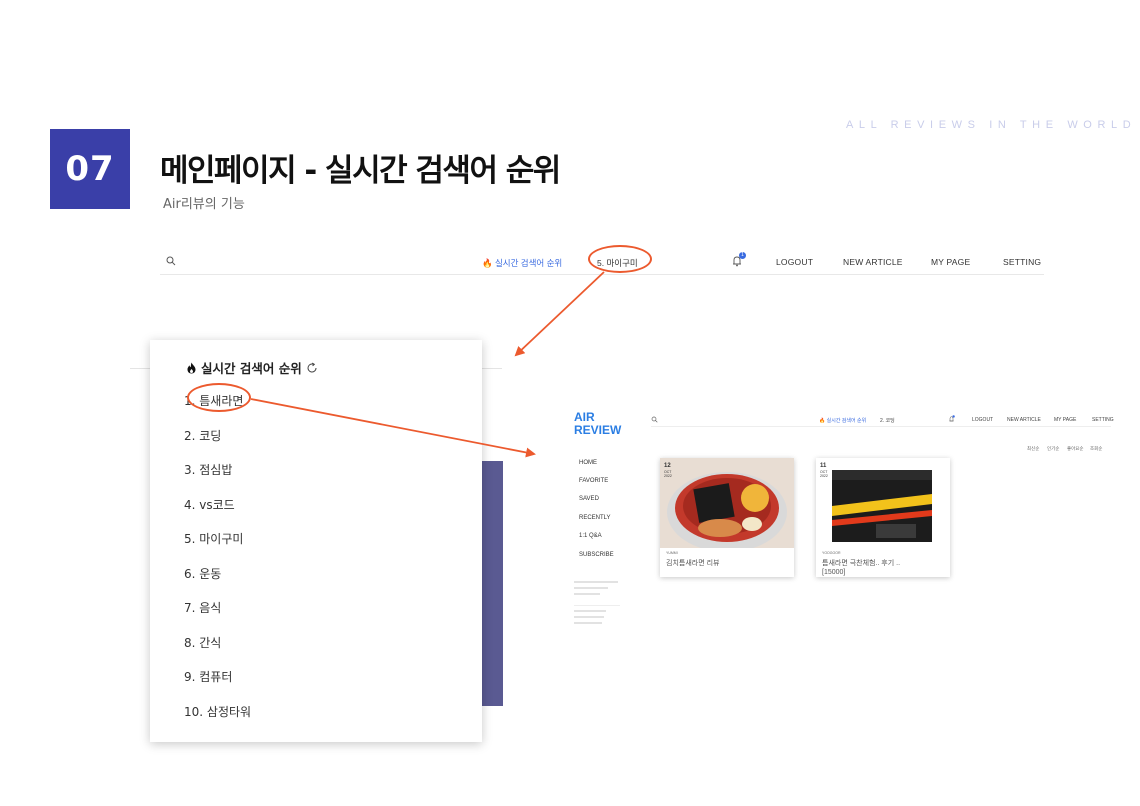 The height and width of the screenshot is (806, 1140). Describe the element at coordinates (559, 314) in the screenshot. I see `arrow-to-popup` at that location.